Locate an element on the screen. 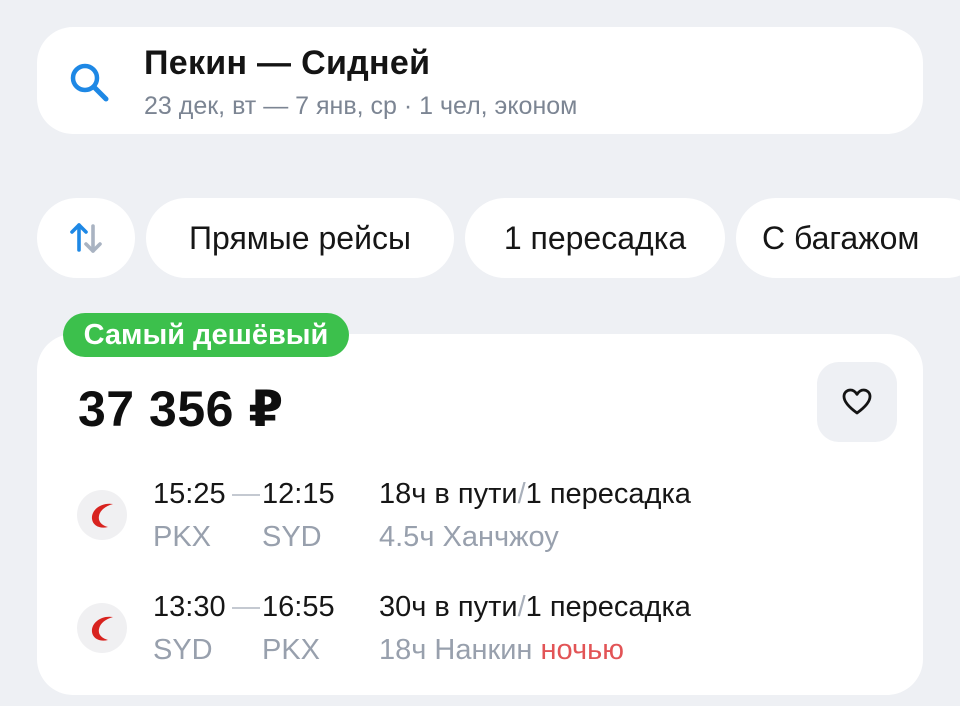 This screenshot has width=960, height=706. segment-1-layover-text: 4.5ч Ханчжоу is located at coordinates (469, 537).